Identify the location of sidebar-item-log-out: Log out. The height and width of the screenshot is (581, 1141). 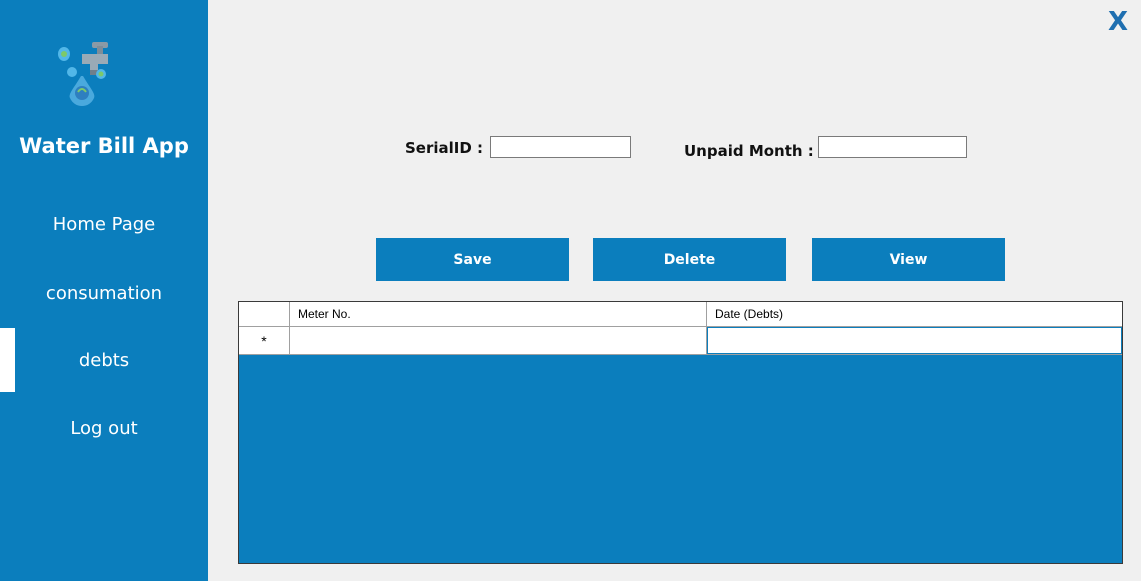
(104, 428).